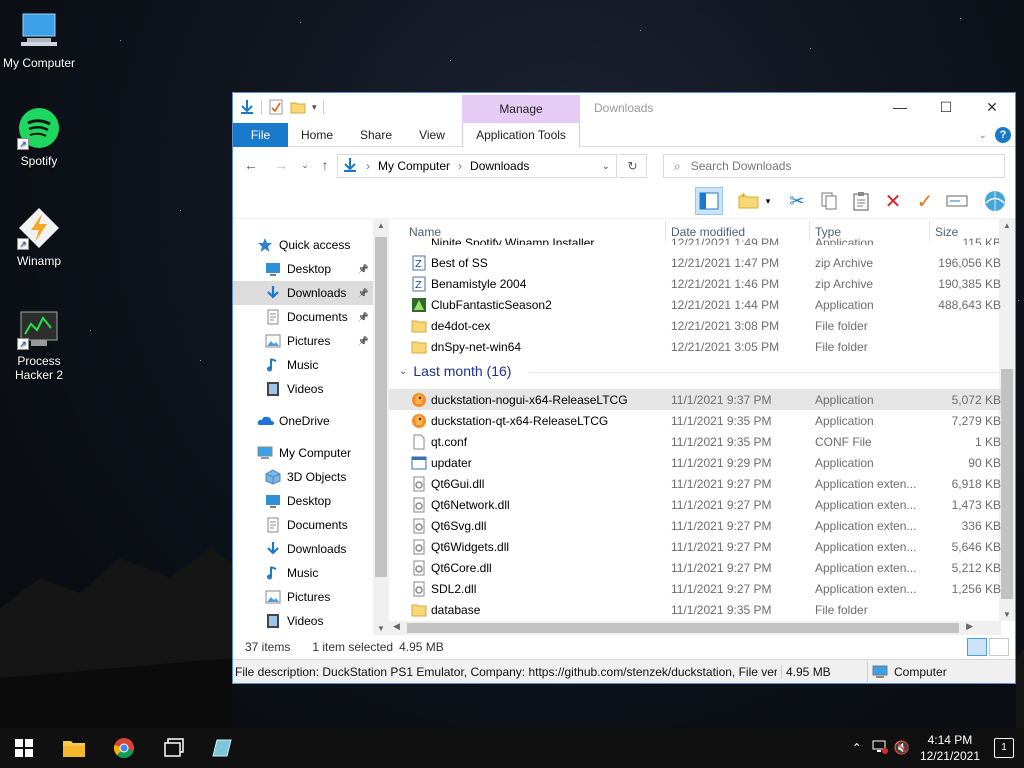  What do you see at coordinates (74, 748) in the screenshot?
I see `taskbar-file-explorer` at bounding box center [74, 748].